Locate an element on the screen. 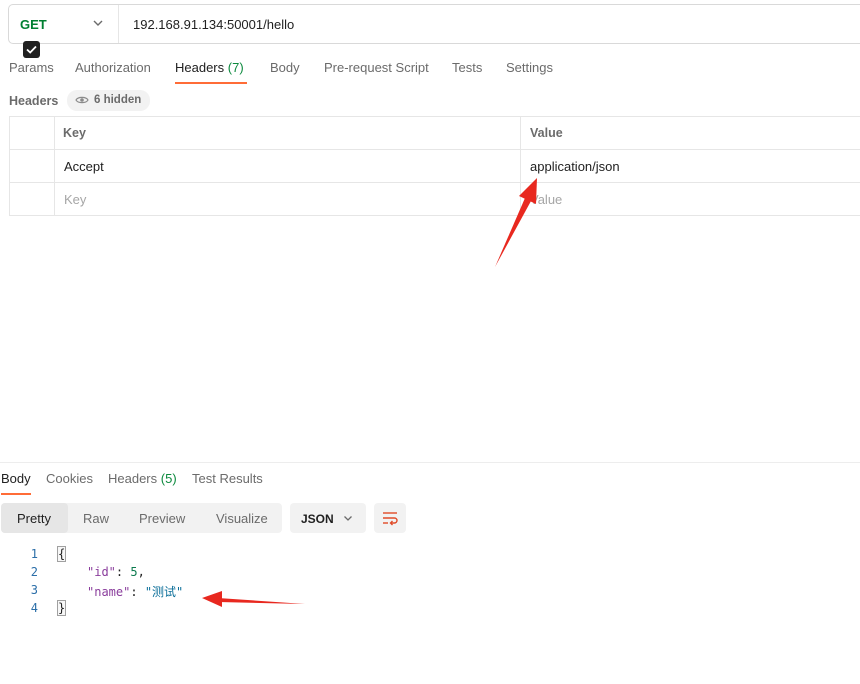  tab-label: Cookies is located at coordinates (69, 478).